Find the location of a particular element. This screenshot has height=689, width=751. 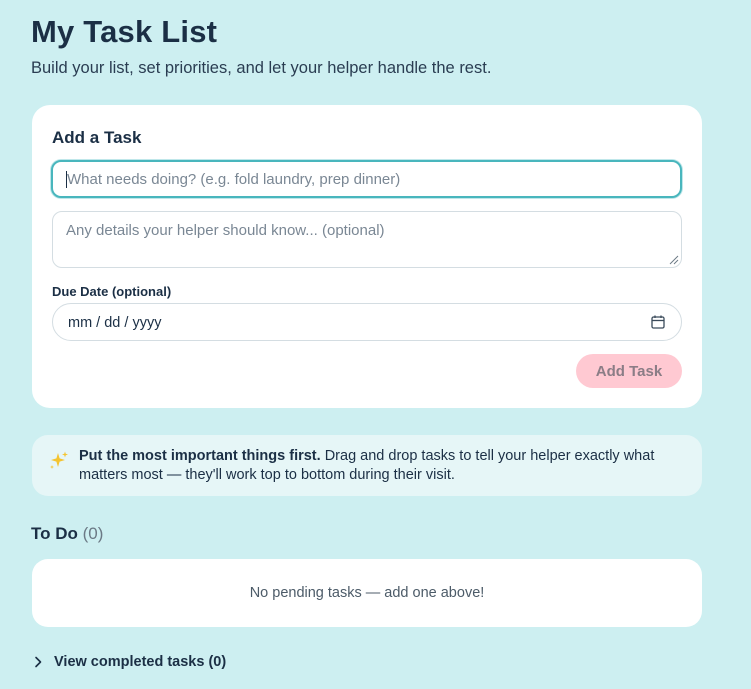

add-task-button: Add Task is located at coordinates (629, 371).